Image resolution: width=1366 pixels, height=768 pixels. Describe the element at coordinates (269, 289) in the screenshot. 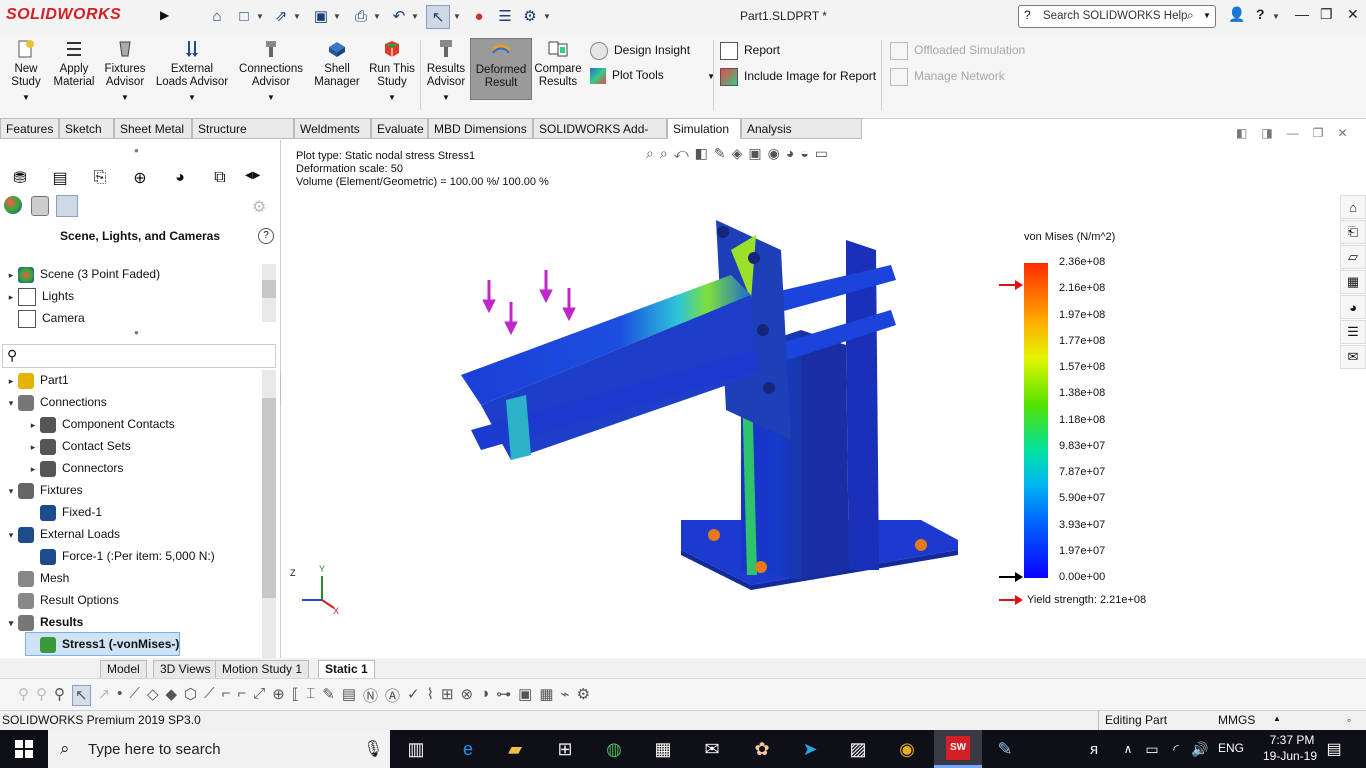

I see `scrollbar-thumb` at that location.